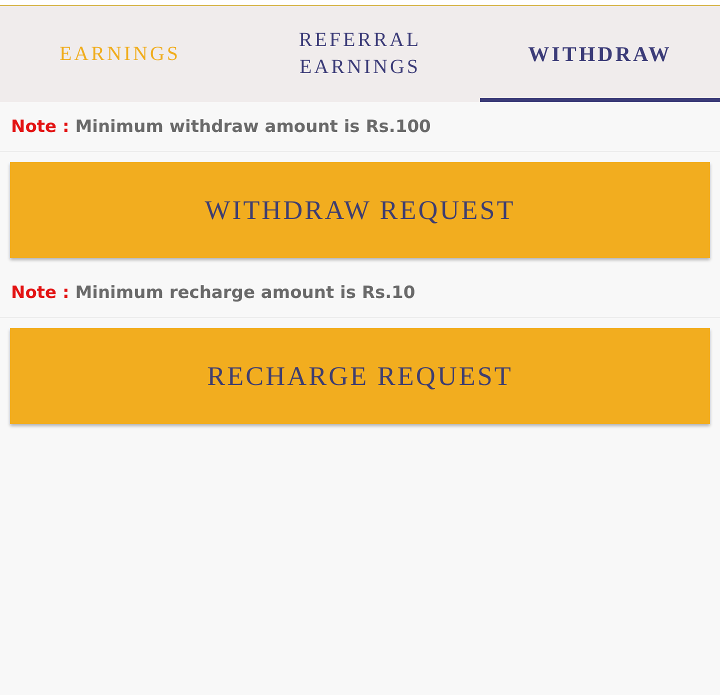 The image size is (720, 695). I want to click on request-button: RECHARGE REQUEST, so click(360, 376).